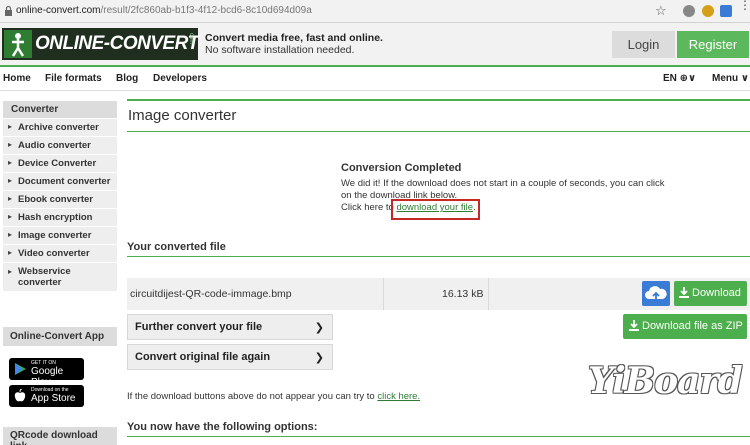 Image resolution: width=750 pixels, height=445 pixels. What do you see at coordinates (661, 11) in the screenshot?
I see `bookmark-star-icon: ☆` at bounding box center [661, 11].